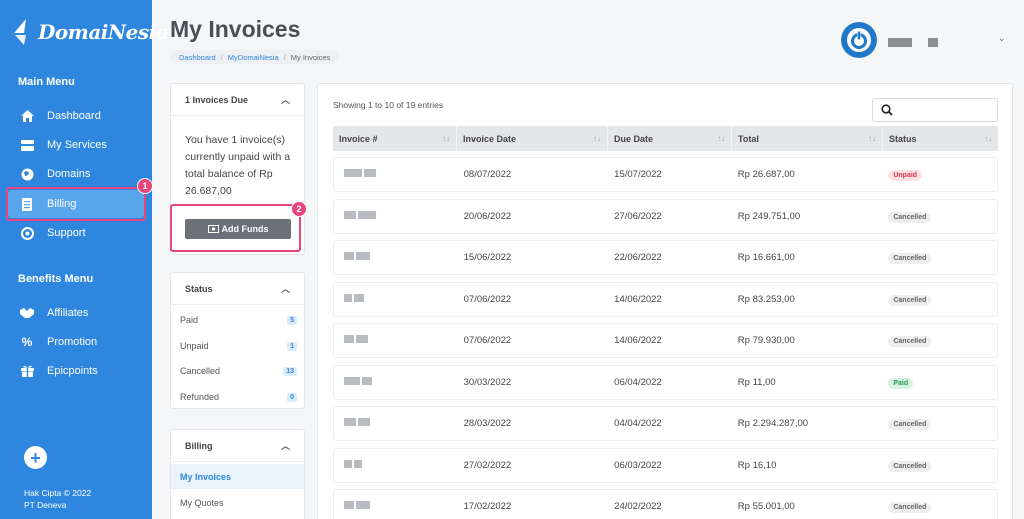 The height and width of the screenshot is (519, 1024). What do you see at coordinates (665, 174) in the screenshot?
I see `table-row: 08/07/2022 15/07/2022 Rp 26.687,00 Unpaid` at bounding box center [665, 174].